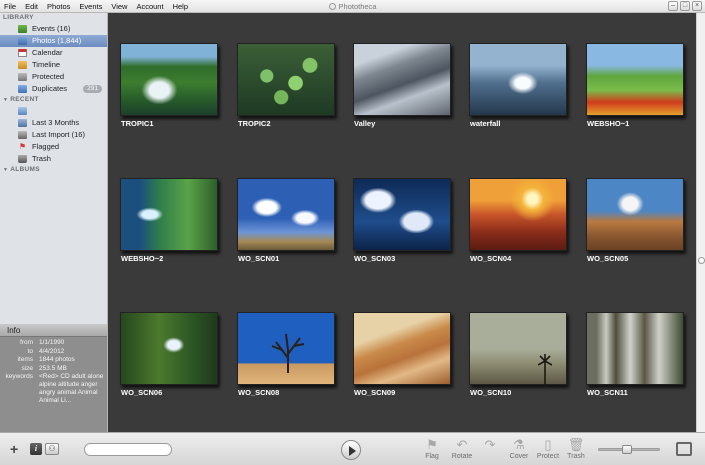 This screenshot has width=705, height=465. I want to click on add-icon: +, so click(14, 449).